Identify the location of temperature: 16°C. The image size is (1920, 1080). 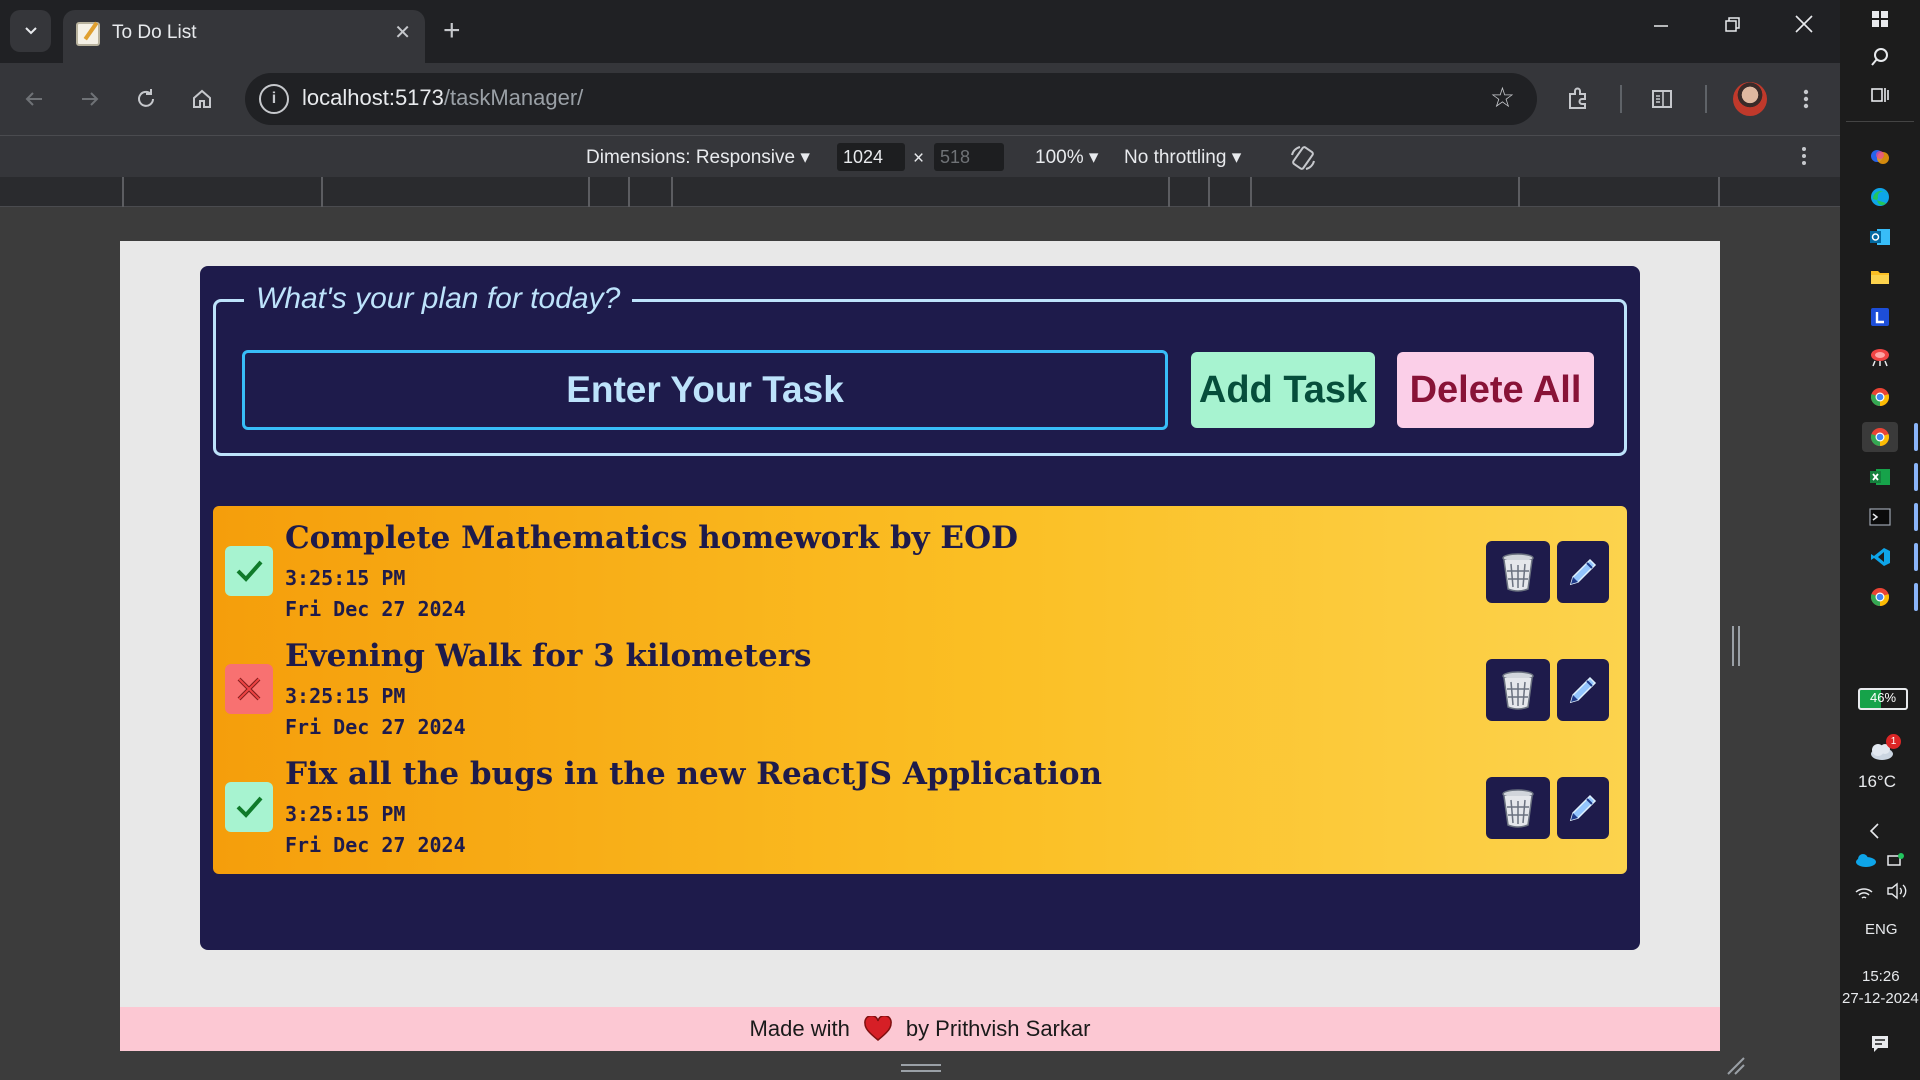
(1877, 782).